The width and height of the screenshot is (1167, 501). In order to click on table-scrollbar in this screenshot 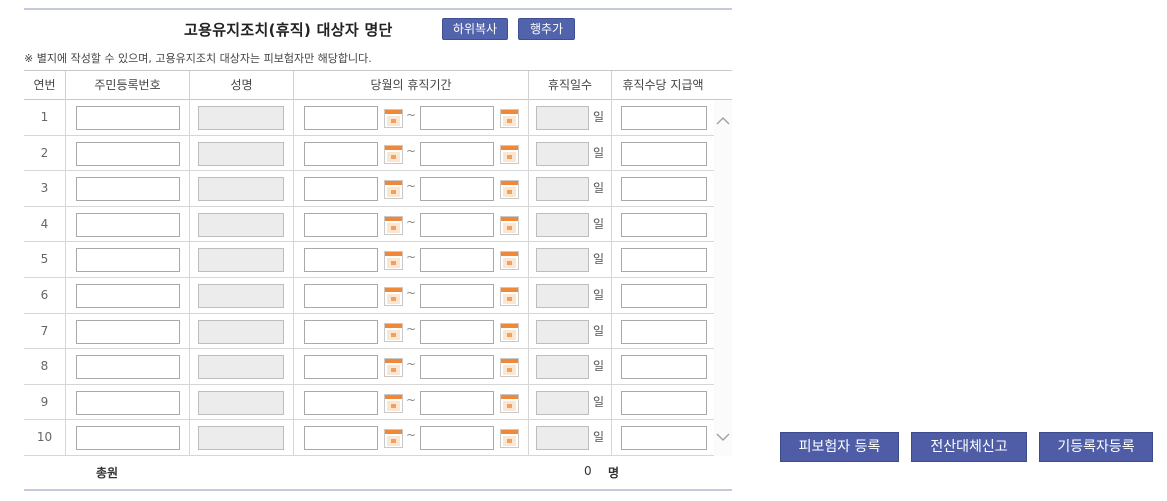, I will do `click(723, 278)`.